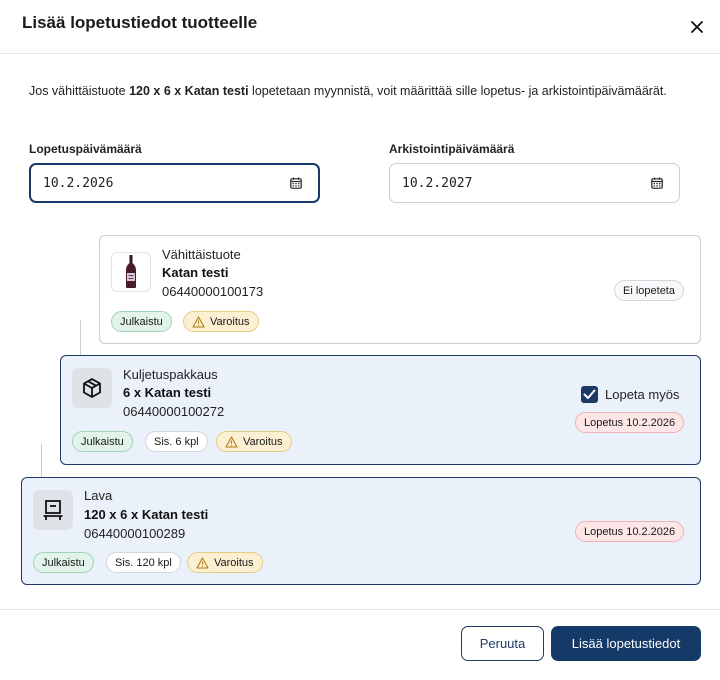 The image size is (720, 680). Describe the element at coordinates (98, 495) in the screenshot. I see `item-type: Lava` at that location.